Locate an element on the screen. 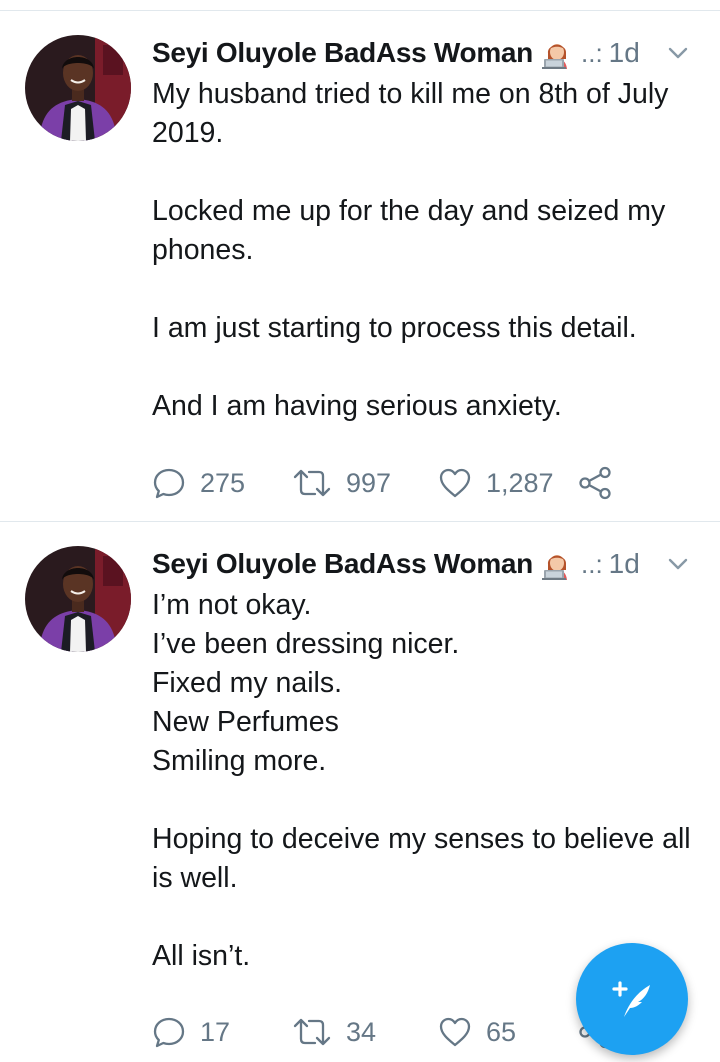 The image size is (720, 1062). like-count: 1,287 is located at coordinates (520, 482).